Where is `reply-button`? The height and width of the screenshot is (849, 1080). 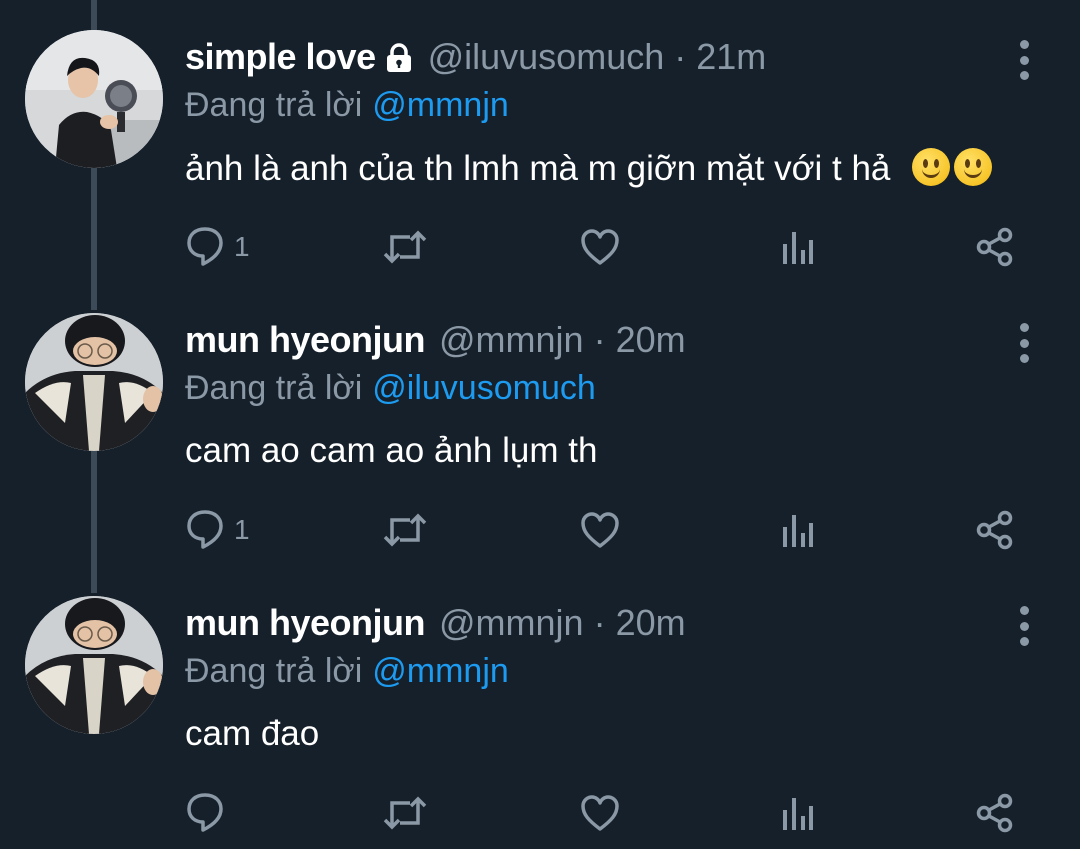 reply-button is located at coordinates (210, 813).